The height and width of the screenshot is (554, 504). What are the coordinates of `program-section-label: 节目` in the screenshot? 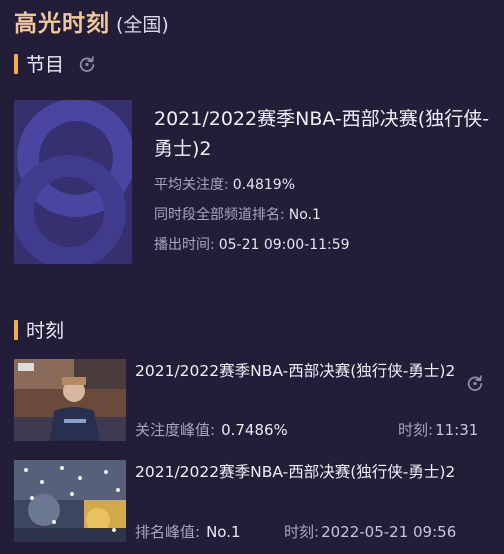 It's located at (45, 65).